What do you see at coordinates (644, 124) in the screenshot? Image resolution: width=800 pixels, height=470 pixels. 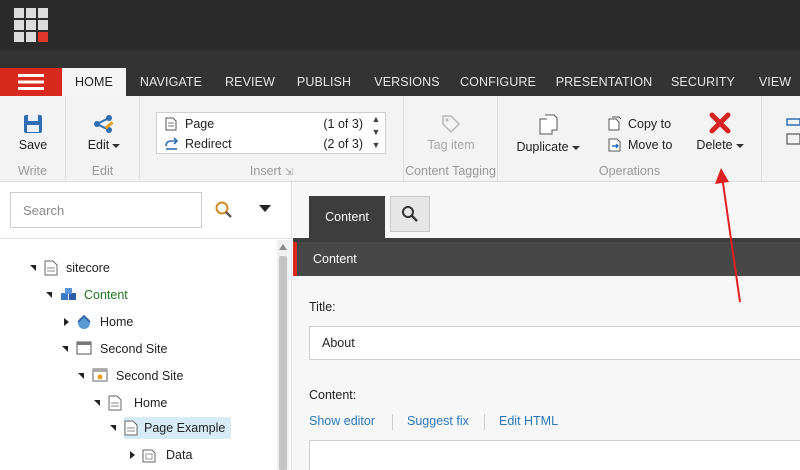 I see `copy-to-button: Copy to` at bounding box center [644, 124].